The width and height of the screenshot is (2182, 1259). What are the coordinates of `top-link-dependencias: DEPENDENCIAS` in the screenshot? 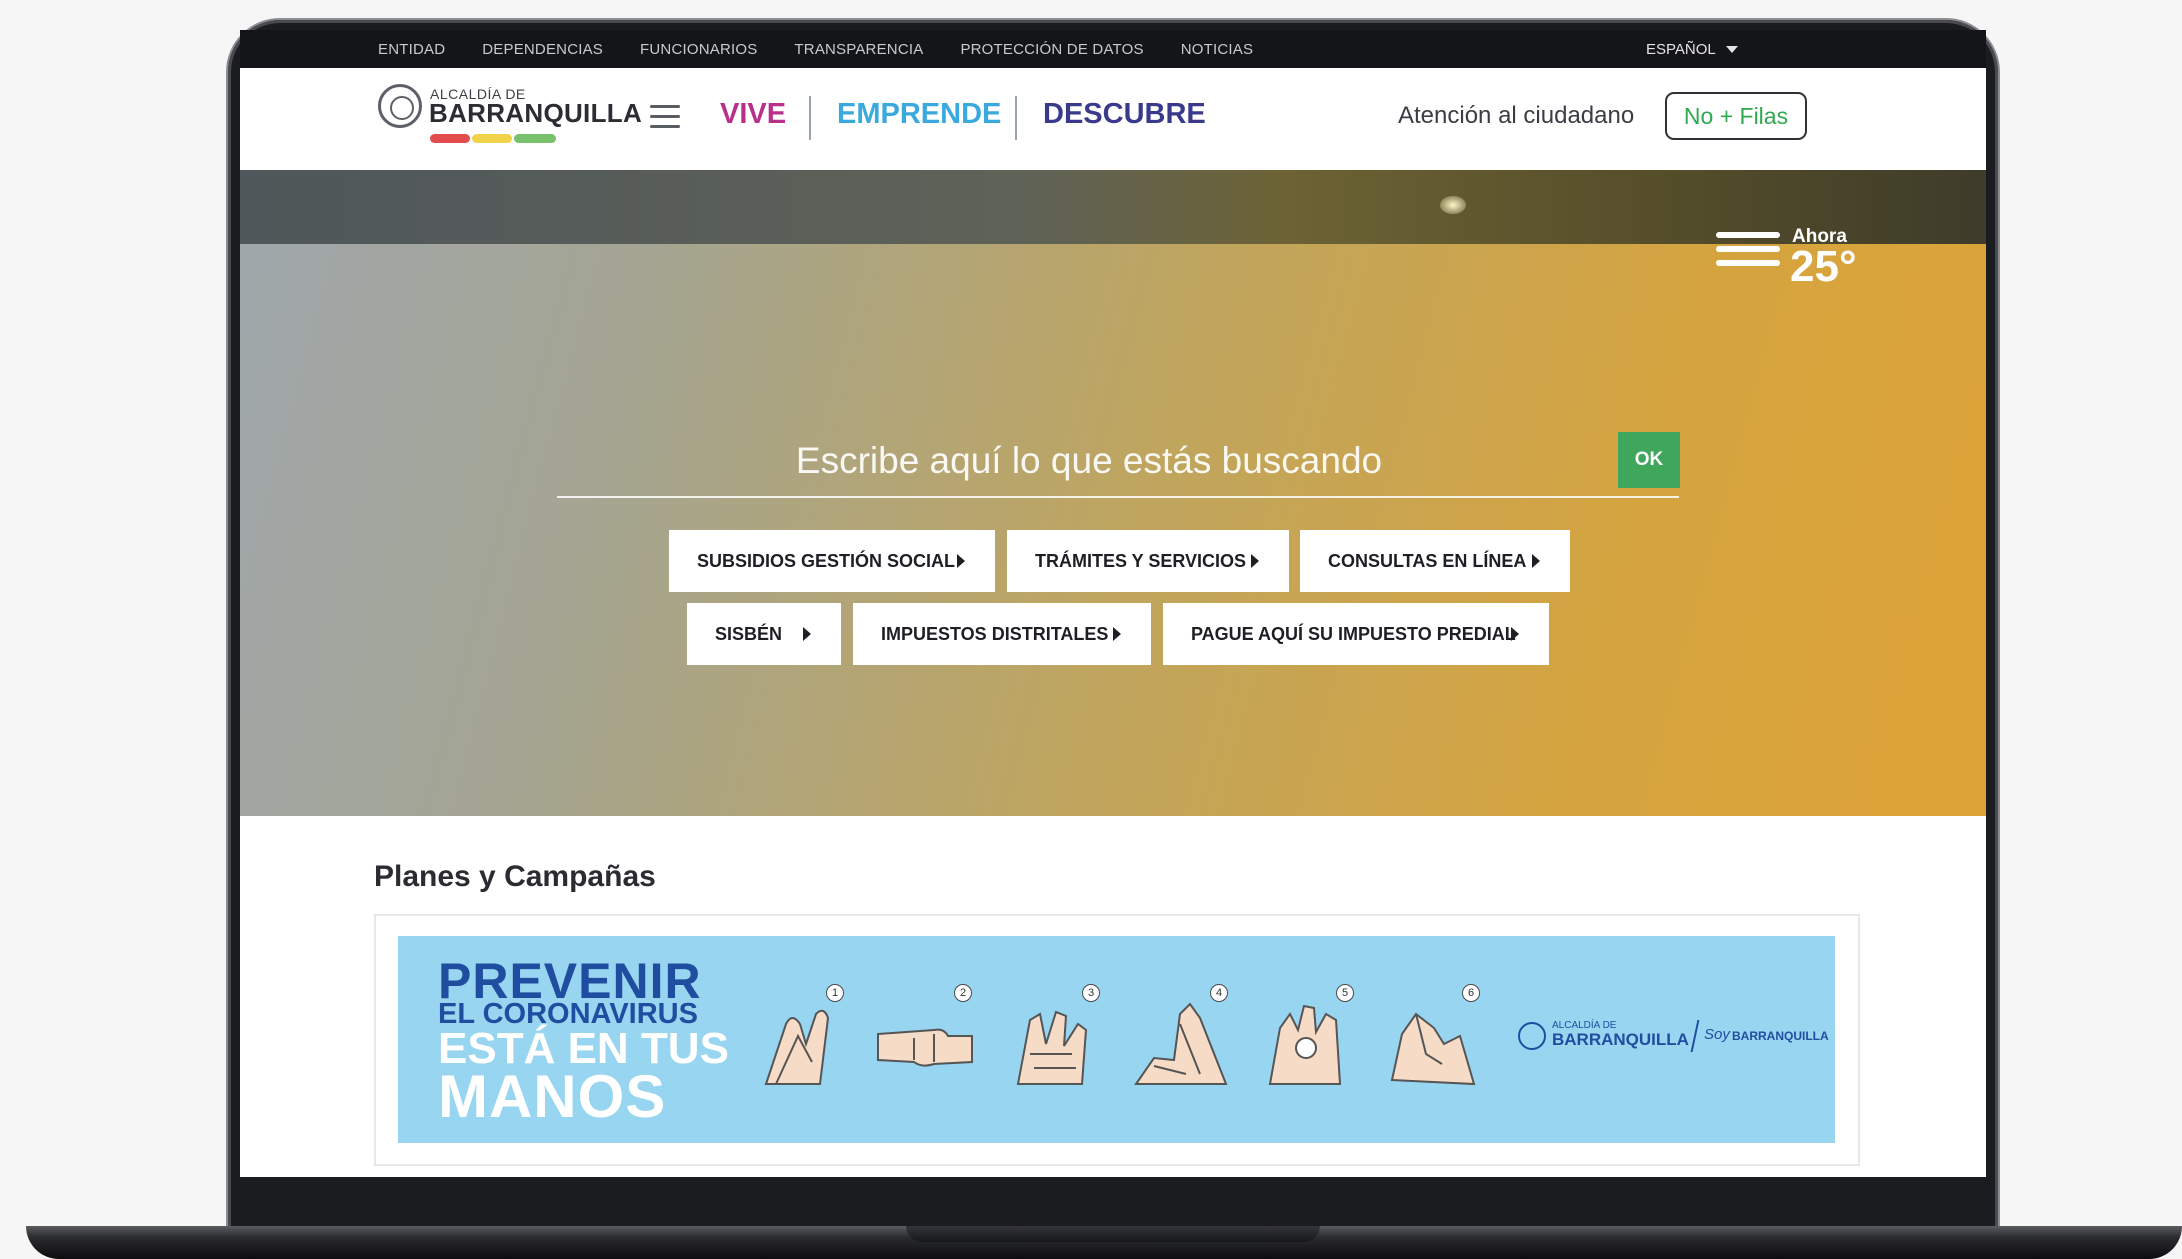 It's located at (542, 49).